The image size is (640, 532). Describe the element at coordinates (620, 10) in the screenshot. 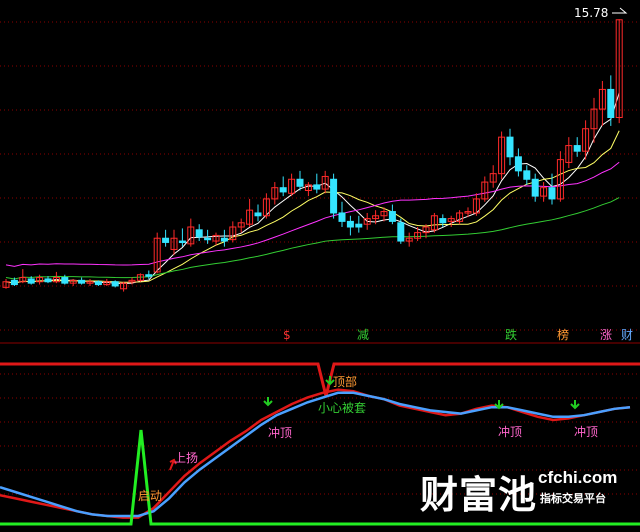

I see `price-pointer-icon` at that location.